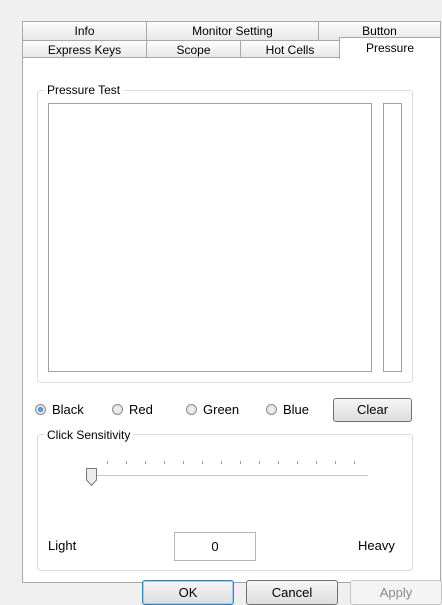 This screenshot has width=442, height=605. Describe the element at coordinates (271, 409) in the screenshot. I see `radio-blue-indicator` at that location.